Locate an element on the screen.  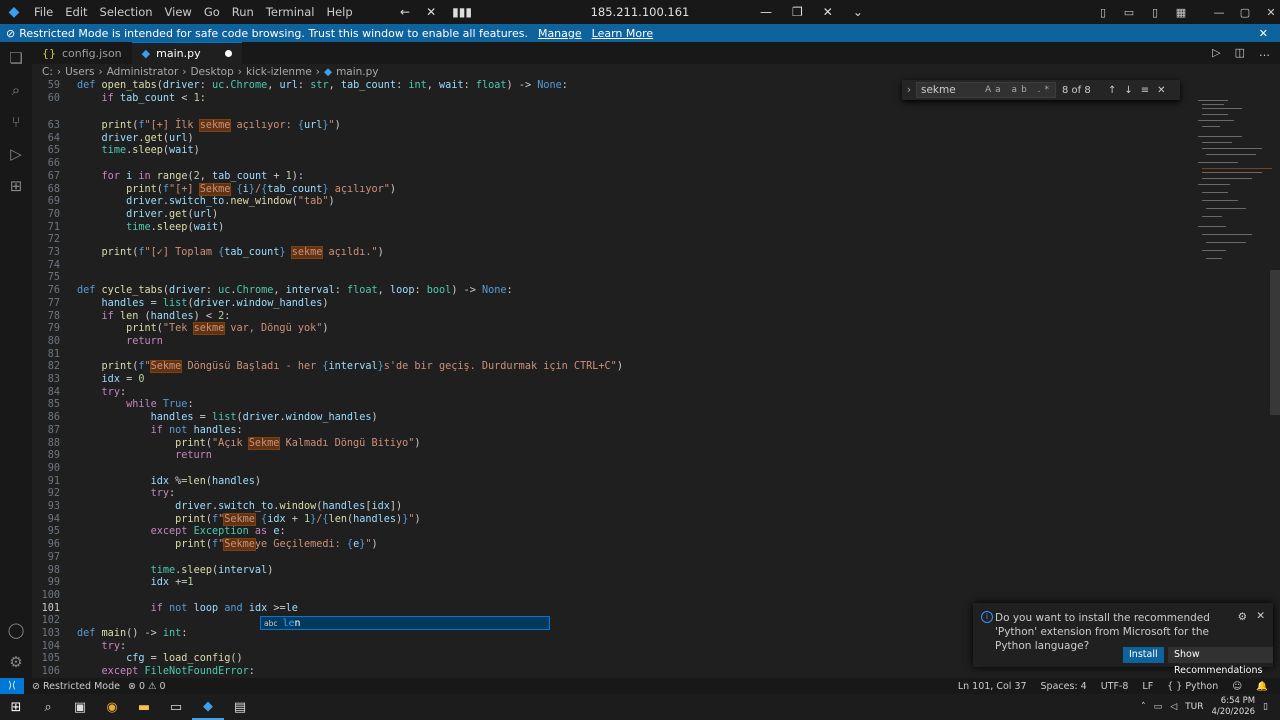
breadcrumb-item: kick-izlenme is located at coordinates (279, 72).